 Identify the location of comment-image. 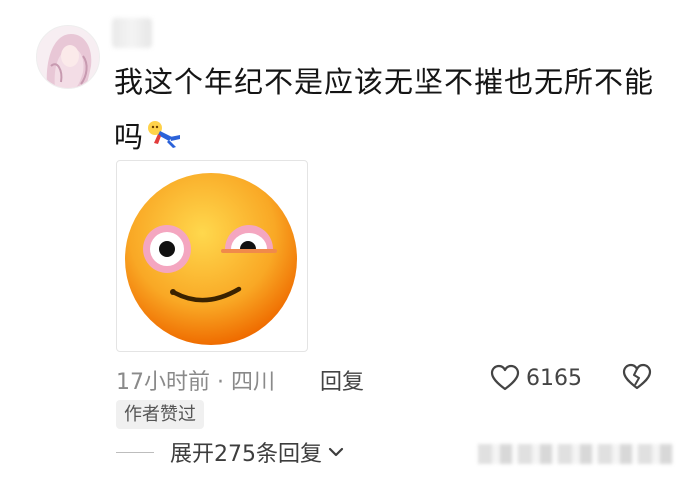
(212, 256).